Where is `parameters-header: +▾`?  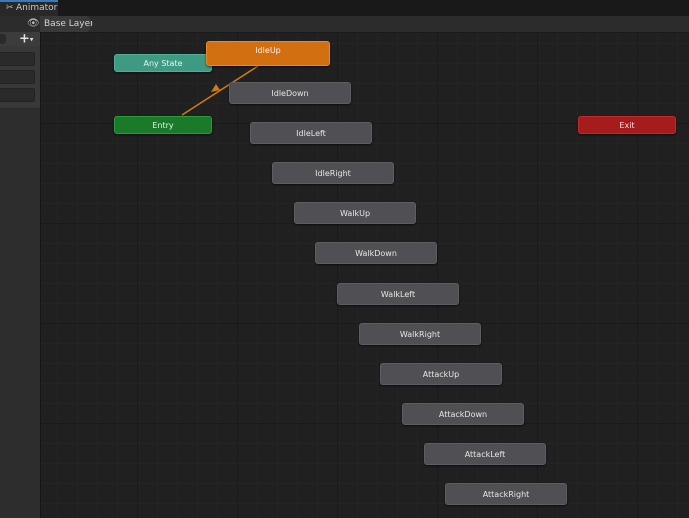 parameters-header: +▾ is located at coordinates (20, 39).